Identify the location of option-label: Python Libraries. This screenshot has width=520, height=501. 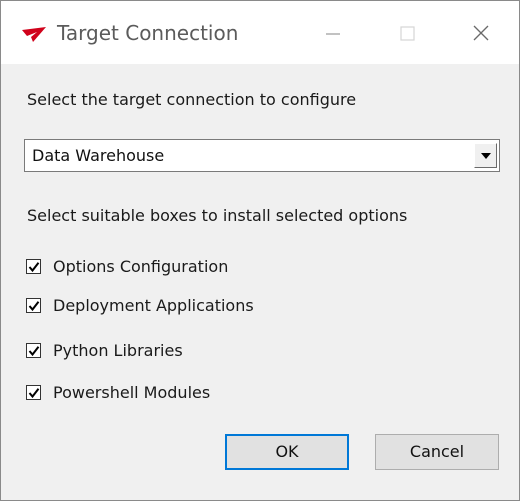
(118, 350).